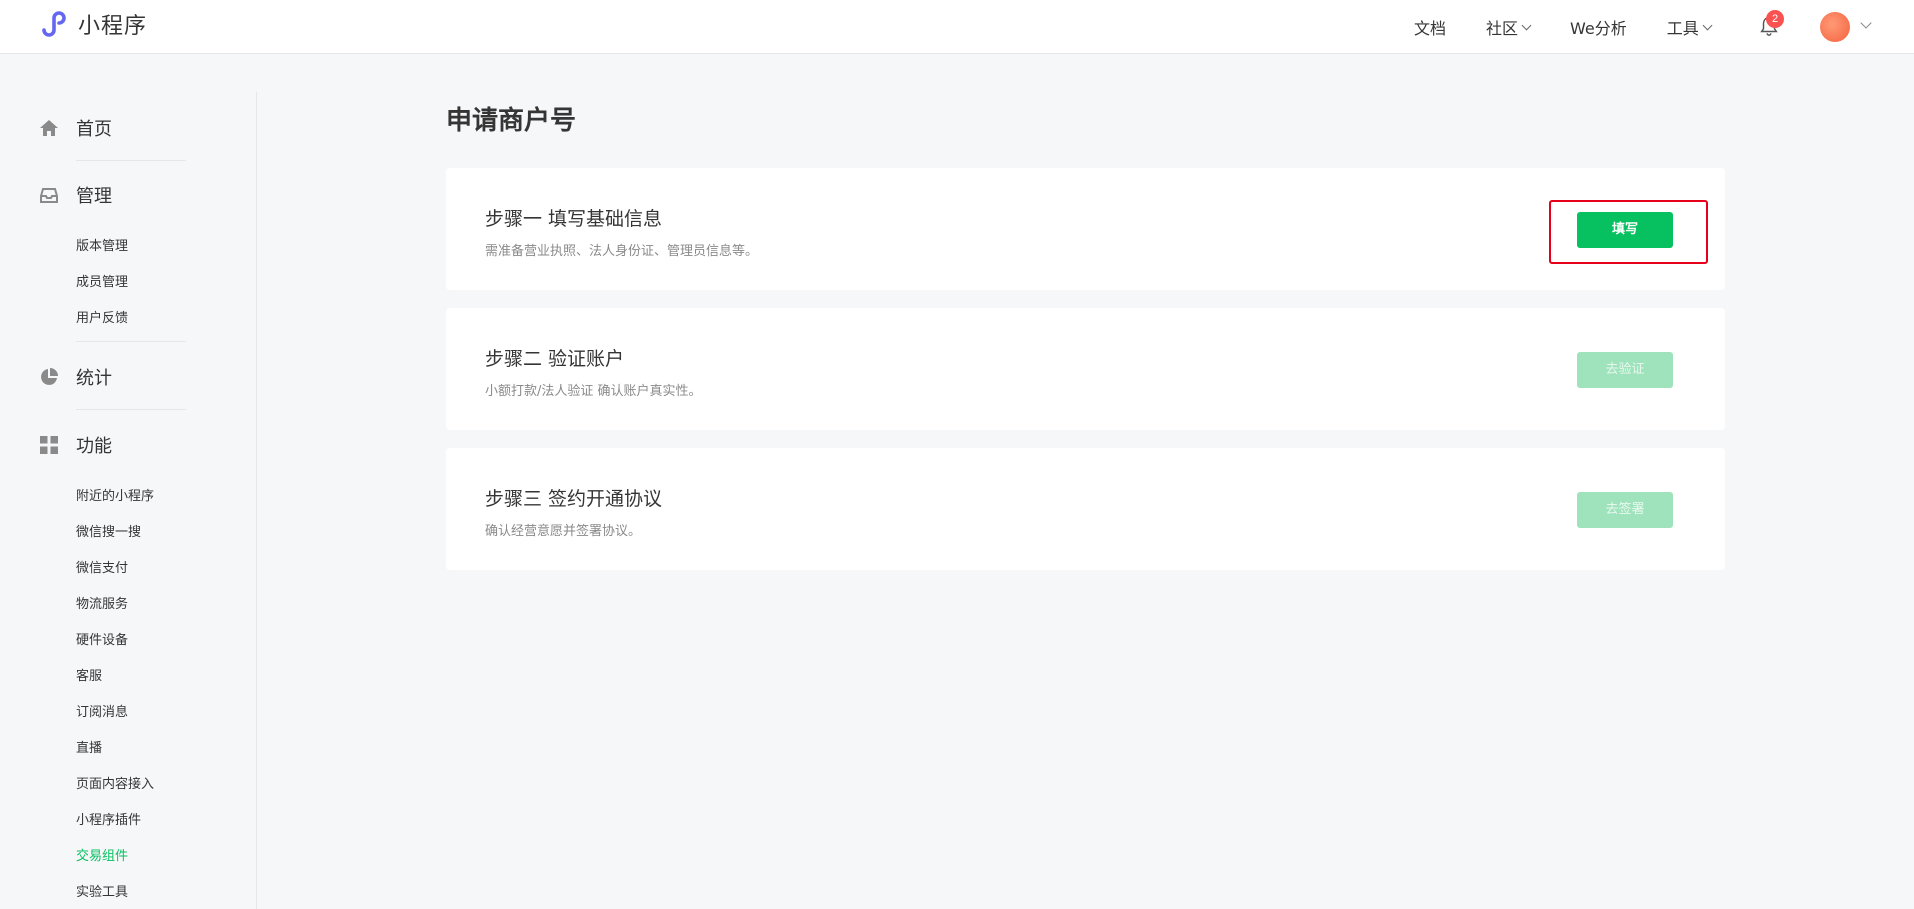 This screenshot has height=909, width=1914. I want to click on grid-icon, so click(49, 445).